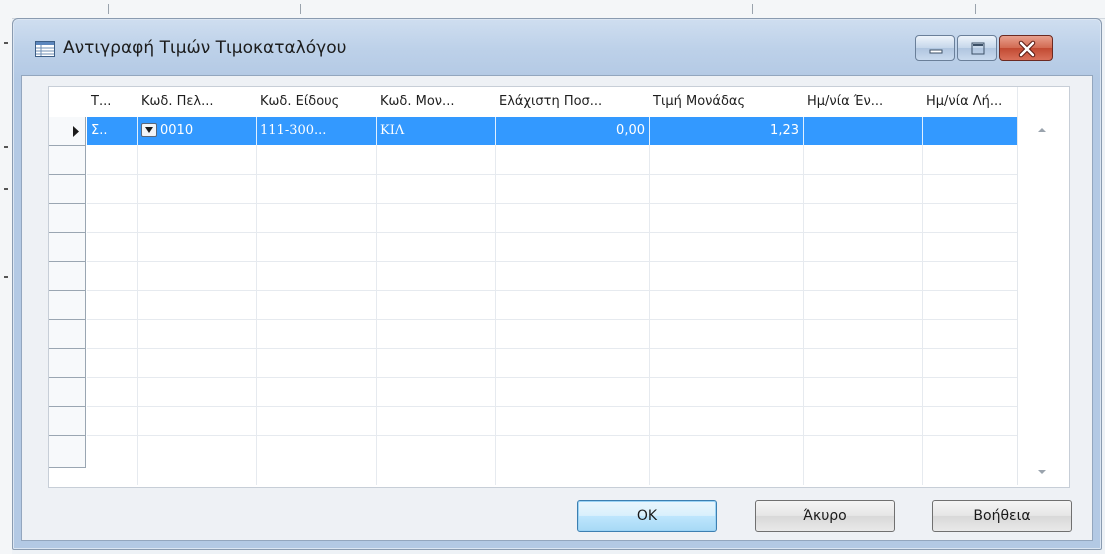 This screenshot has height=554, width=1105. Describe the element at coordinates (572, 131) in the screenshot. I see `cell-min-qty: 0,00` at that location.